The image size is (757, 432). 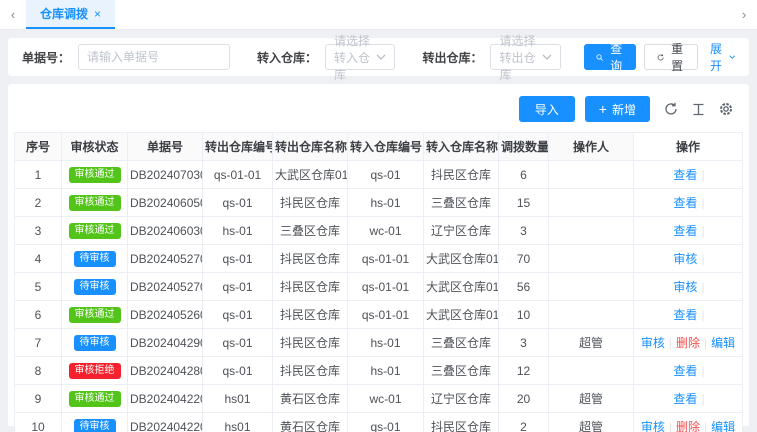 What do you see at coordinates (360, 58) in the screenshot?
I see `in-warehouse-select: 请选择转入仓库` at bounding box center [360, 58].